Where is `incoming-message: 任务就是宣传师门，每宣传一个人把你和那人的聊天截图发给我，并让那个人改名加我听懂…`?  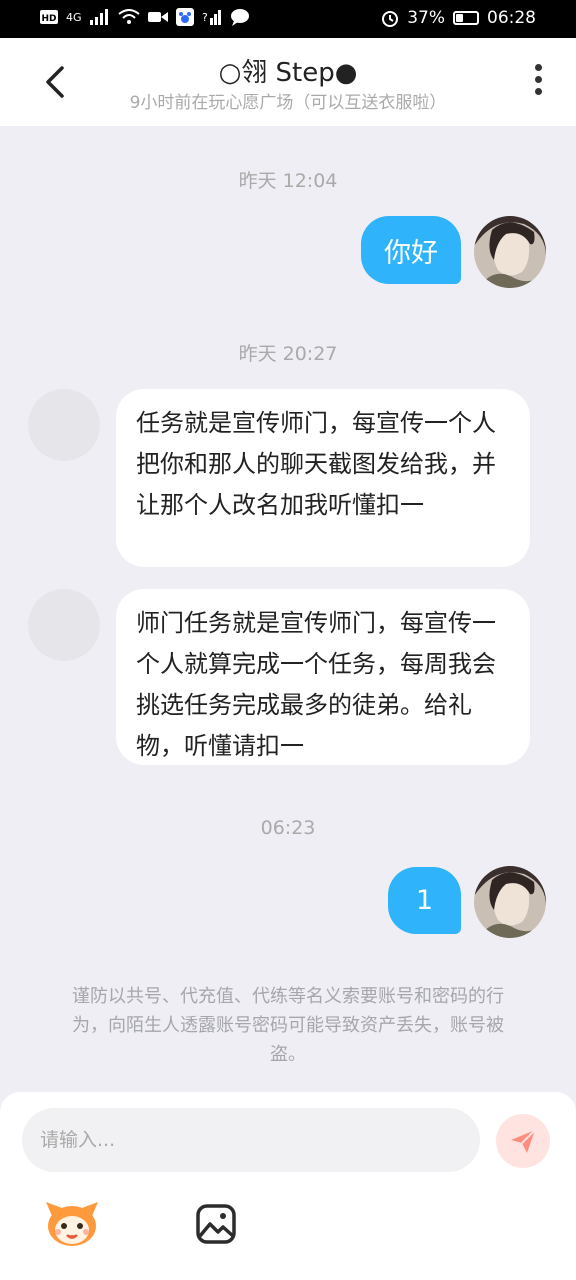 incoming-message: 任务就是宣传师门，每宣传一个人把你和那人的聊天截图发给我，并让那个人改名加我听懂… is located at coordinates (323, 478).